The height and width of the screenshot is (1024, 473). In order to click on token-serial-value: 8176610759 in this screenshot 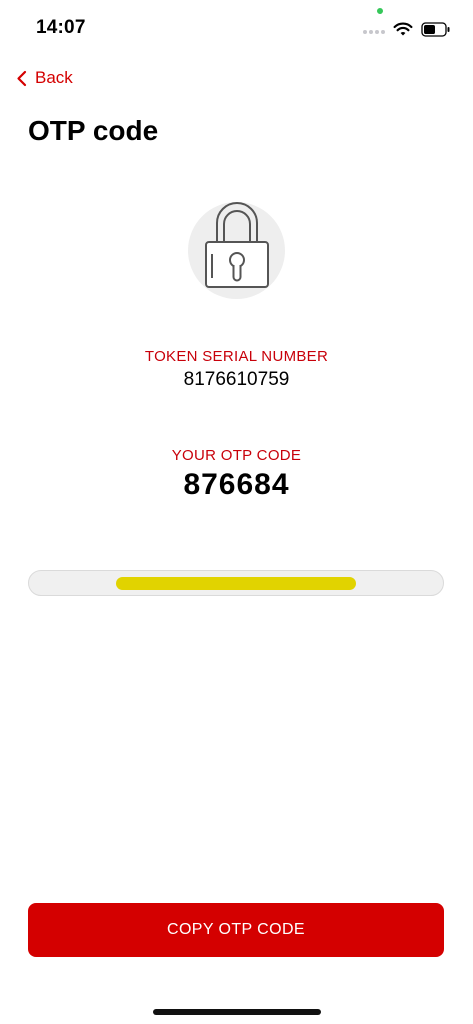, I will do `click(236, 379)`.